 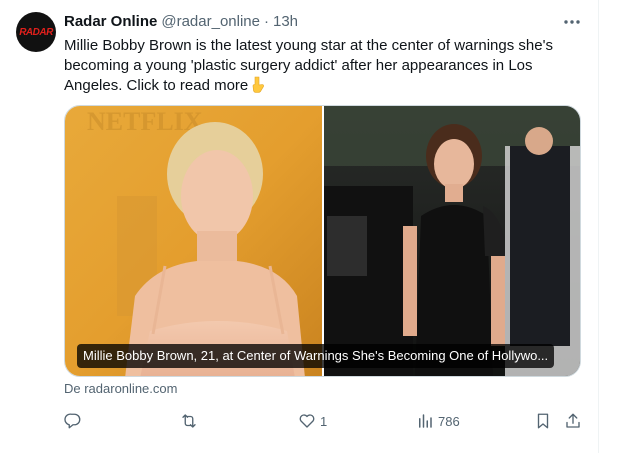 I want to click on card-source: De radaronline.com, so click(x=120, y=388).